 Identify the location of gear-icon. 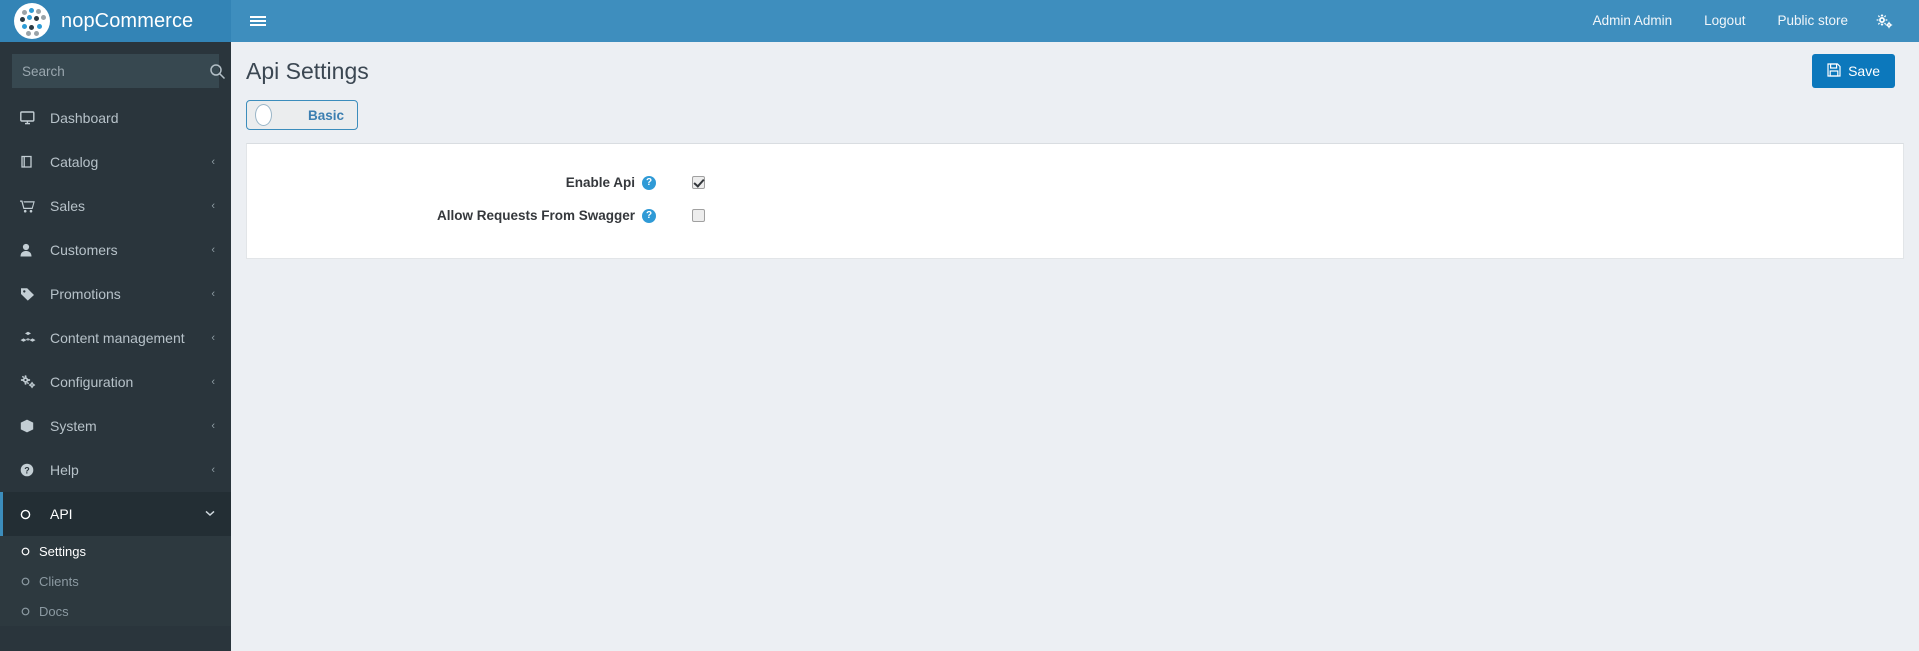
(1884, 21).